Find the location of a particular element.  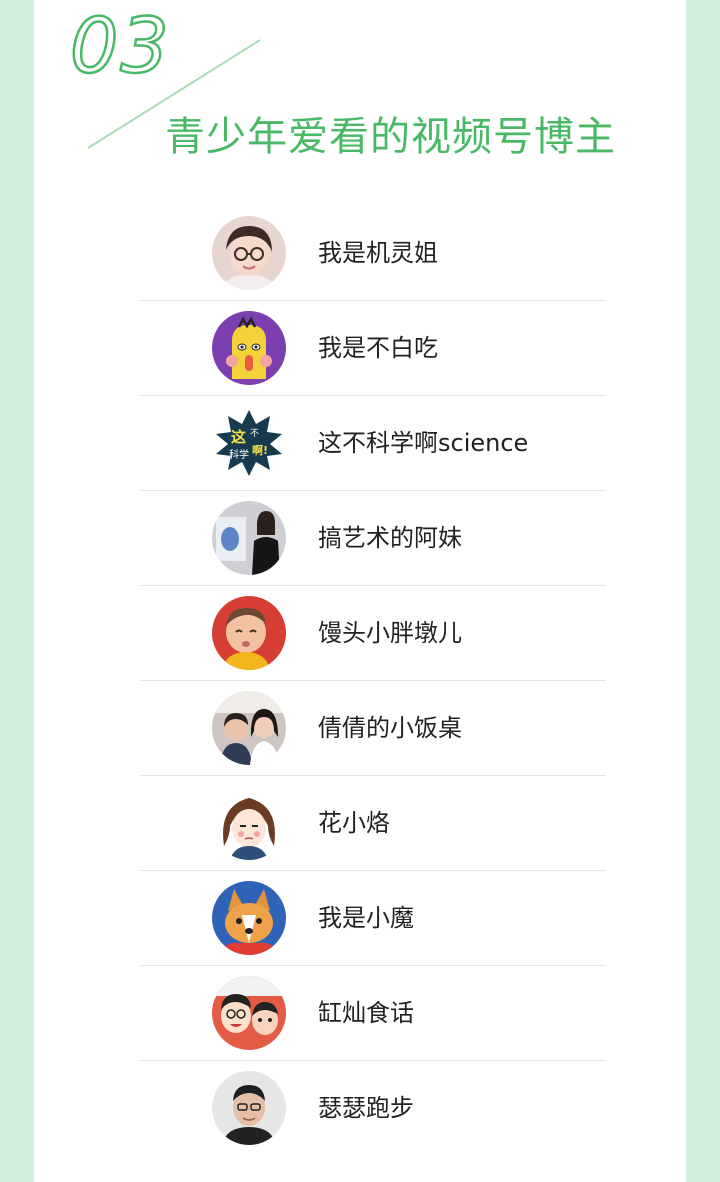

avatar-mother-child-icon is located at coordinates (249, 728).